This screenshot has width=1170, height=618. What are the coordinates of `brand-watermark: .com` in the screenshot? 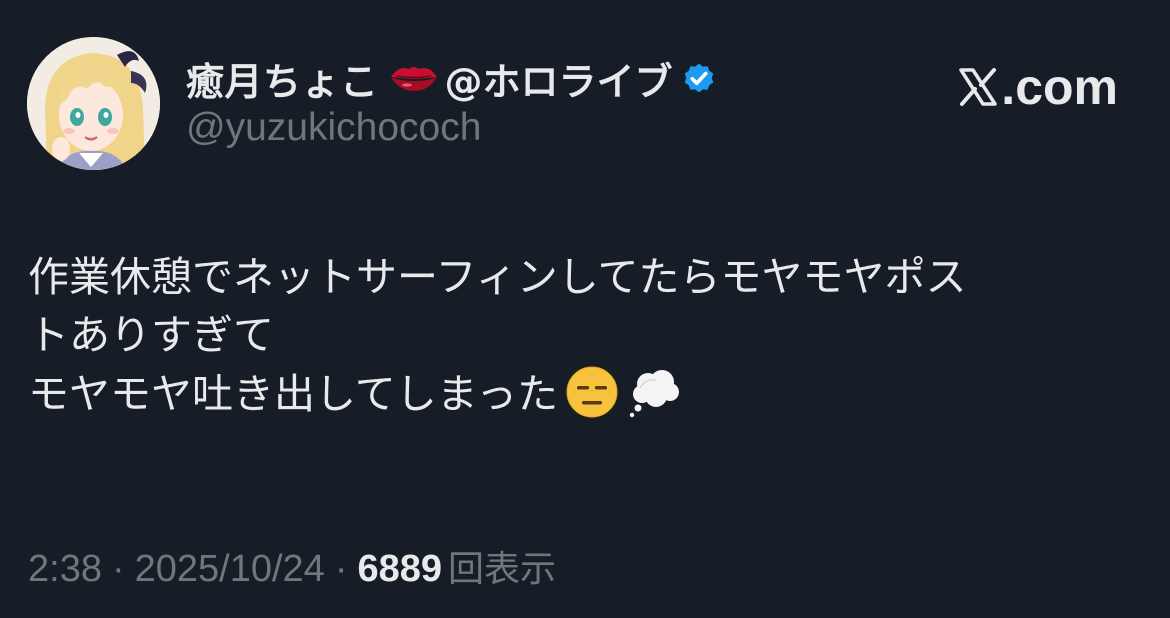 It's located at (1037, 87).